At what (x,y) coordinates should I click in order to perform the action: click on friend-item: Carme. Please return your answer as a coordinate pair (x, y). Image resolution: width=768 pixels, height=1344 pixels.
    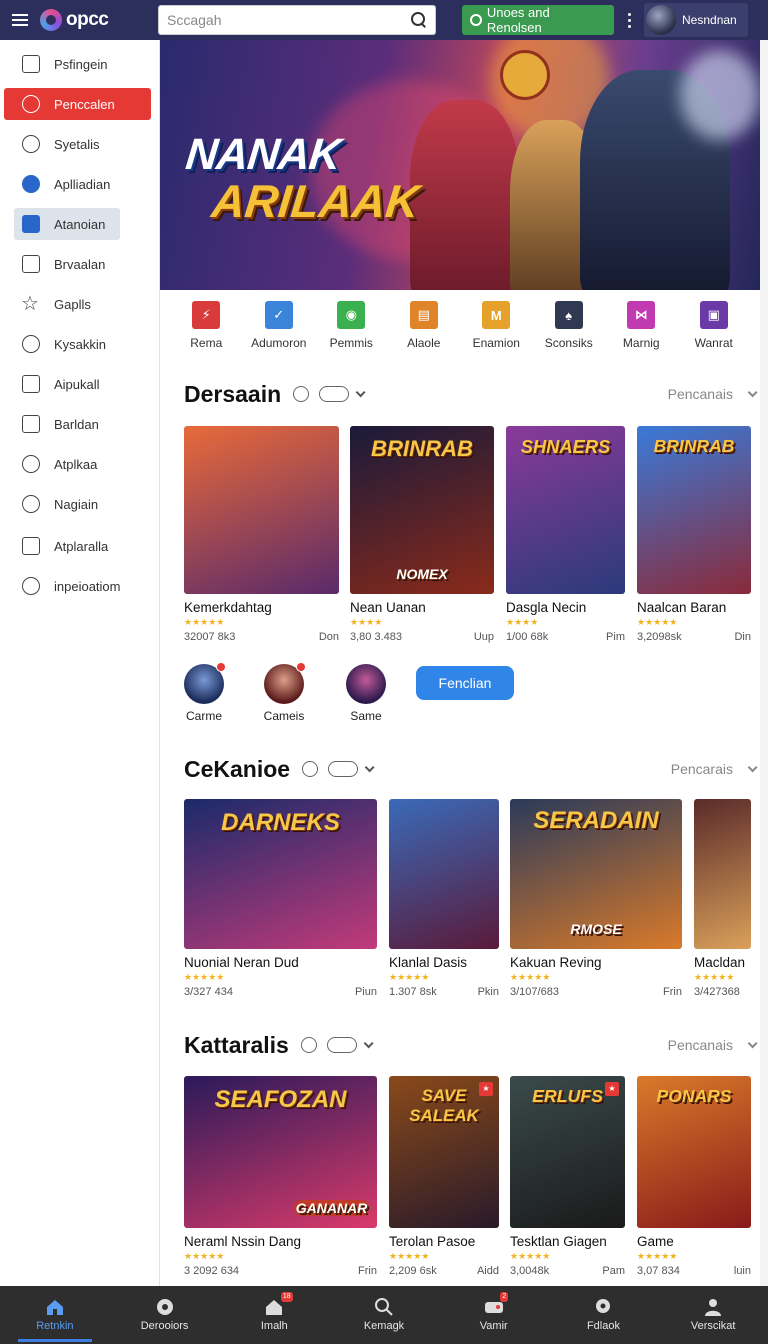
    Looking at the image, I should click on (204, 692).